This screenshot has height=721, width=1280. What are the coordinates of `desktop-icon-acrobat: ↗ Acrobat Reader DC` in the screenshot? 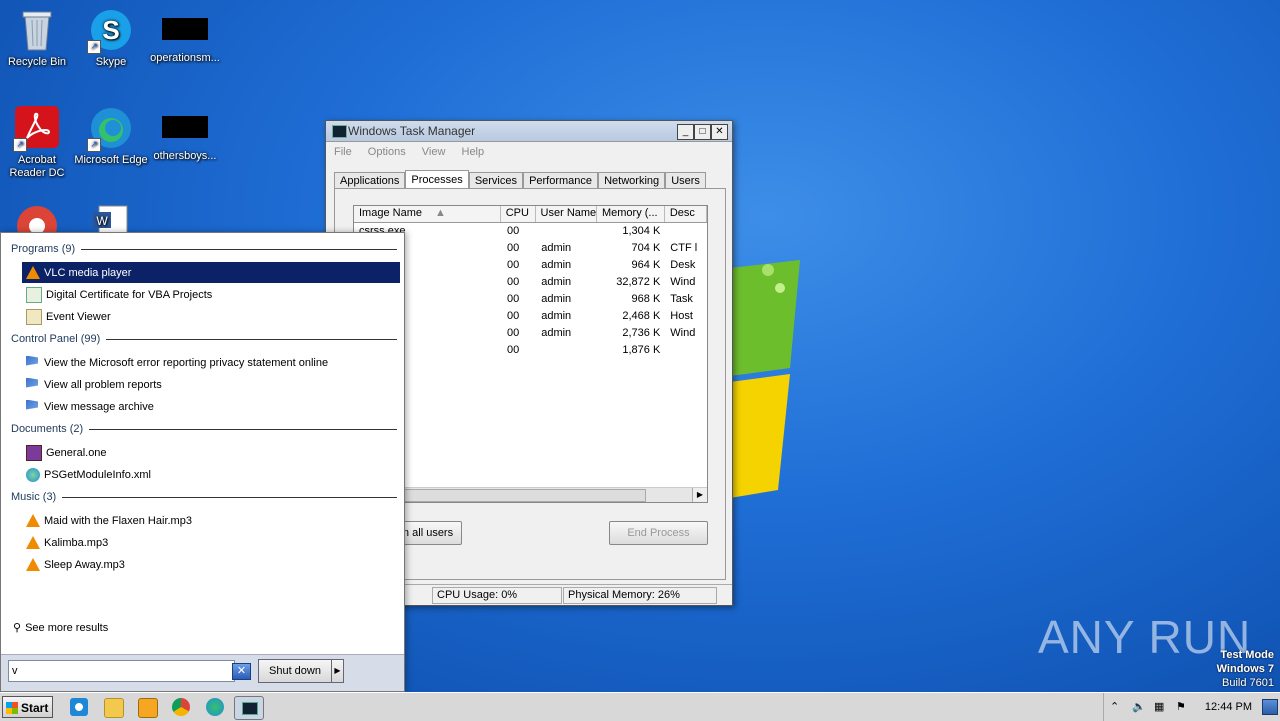 It's located at (37, 143).